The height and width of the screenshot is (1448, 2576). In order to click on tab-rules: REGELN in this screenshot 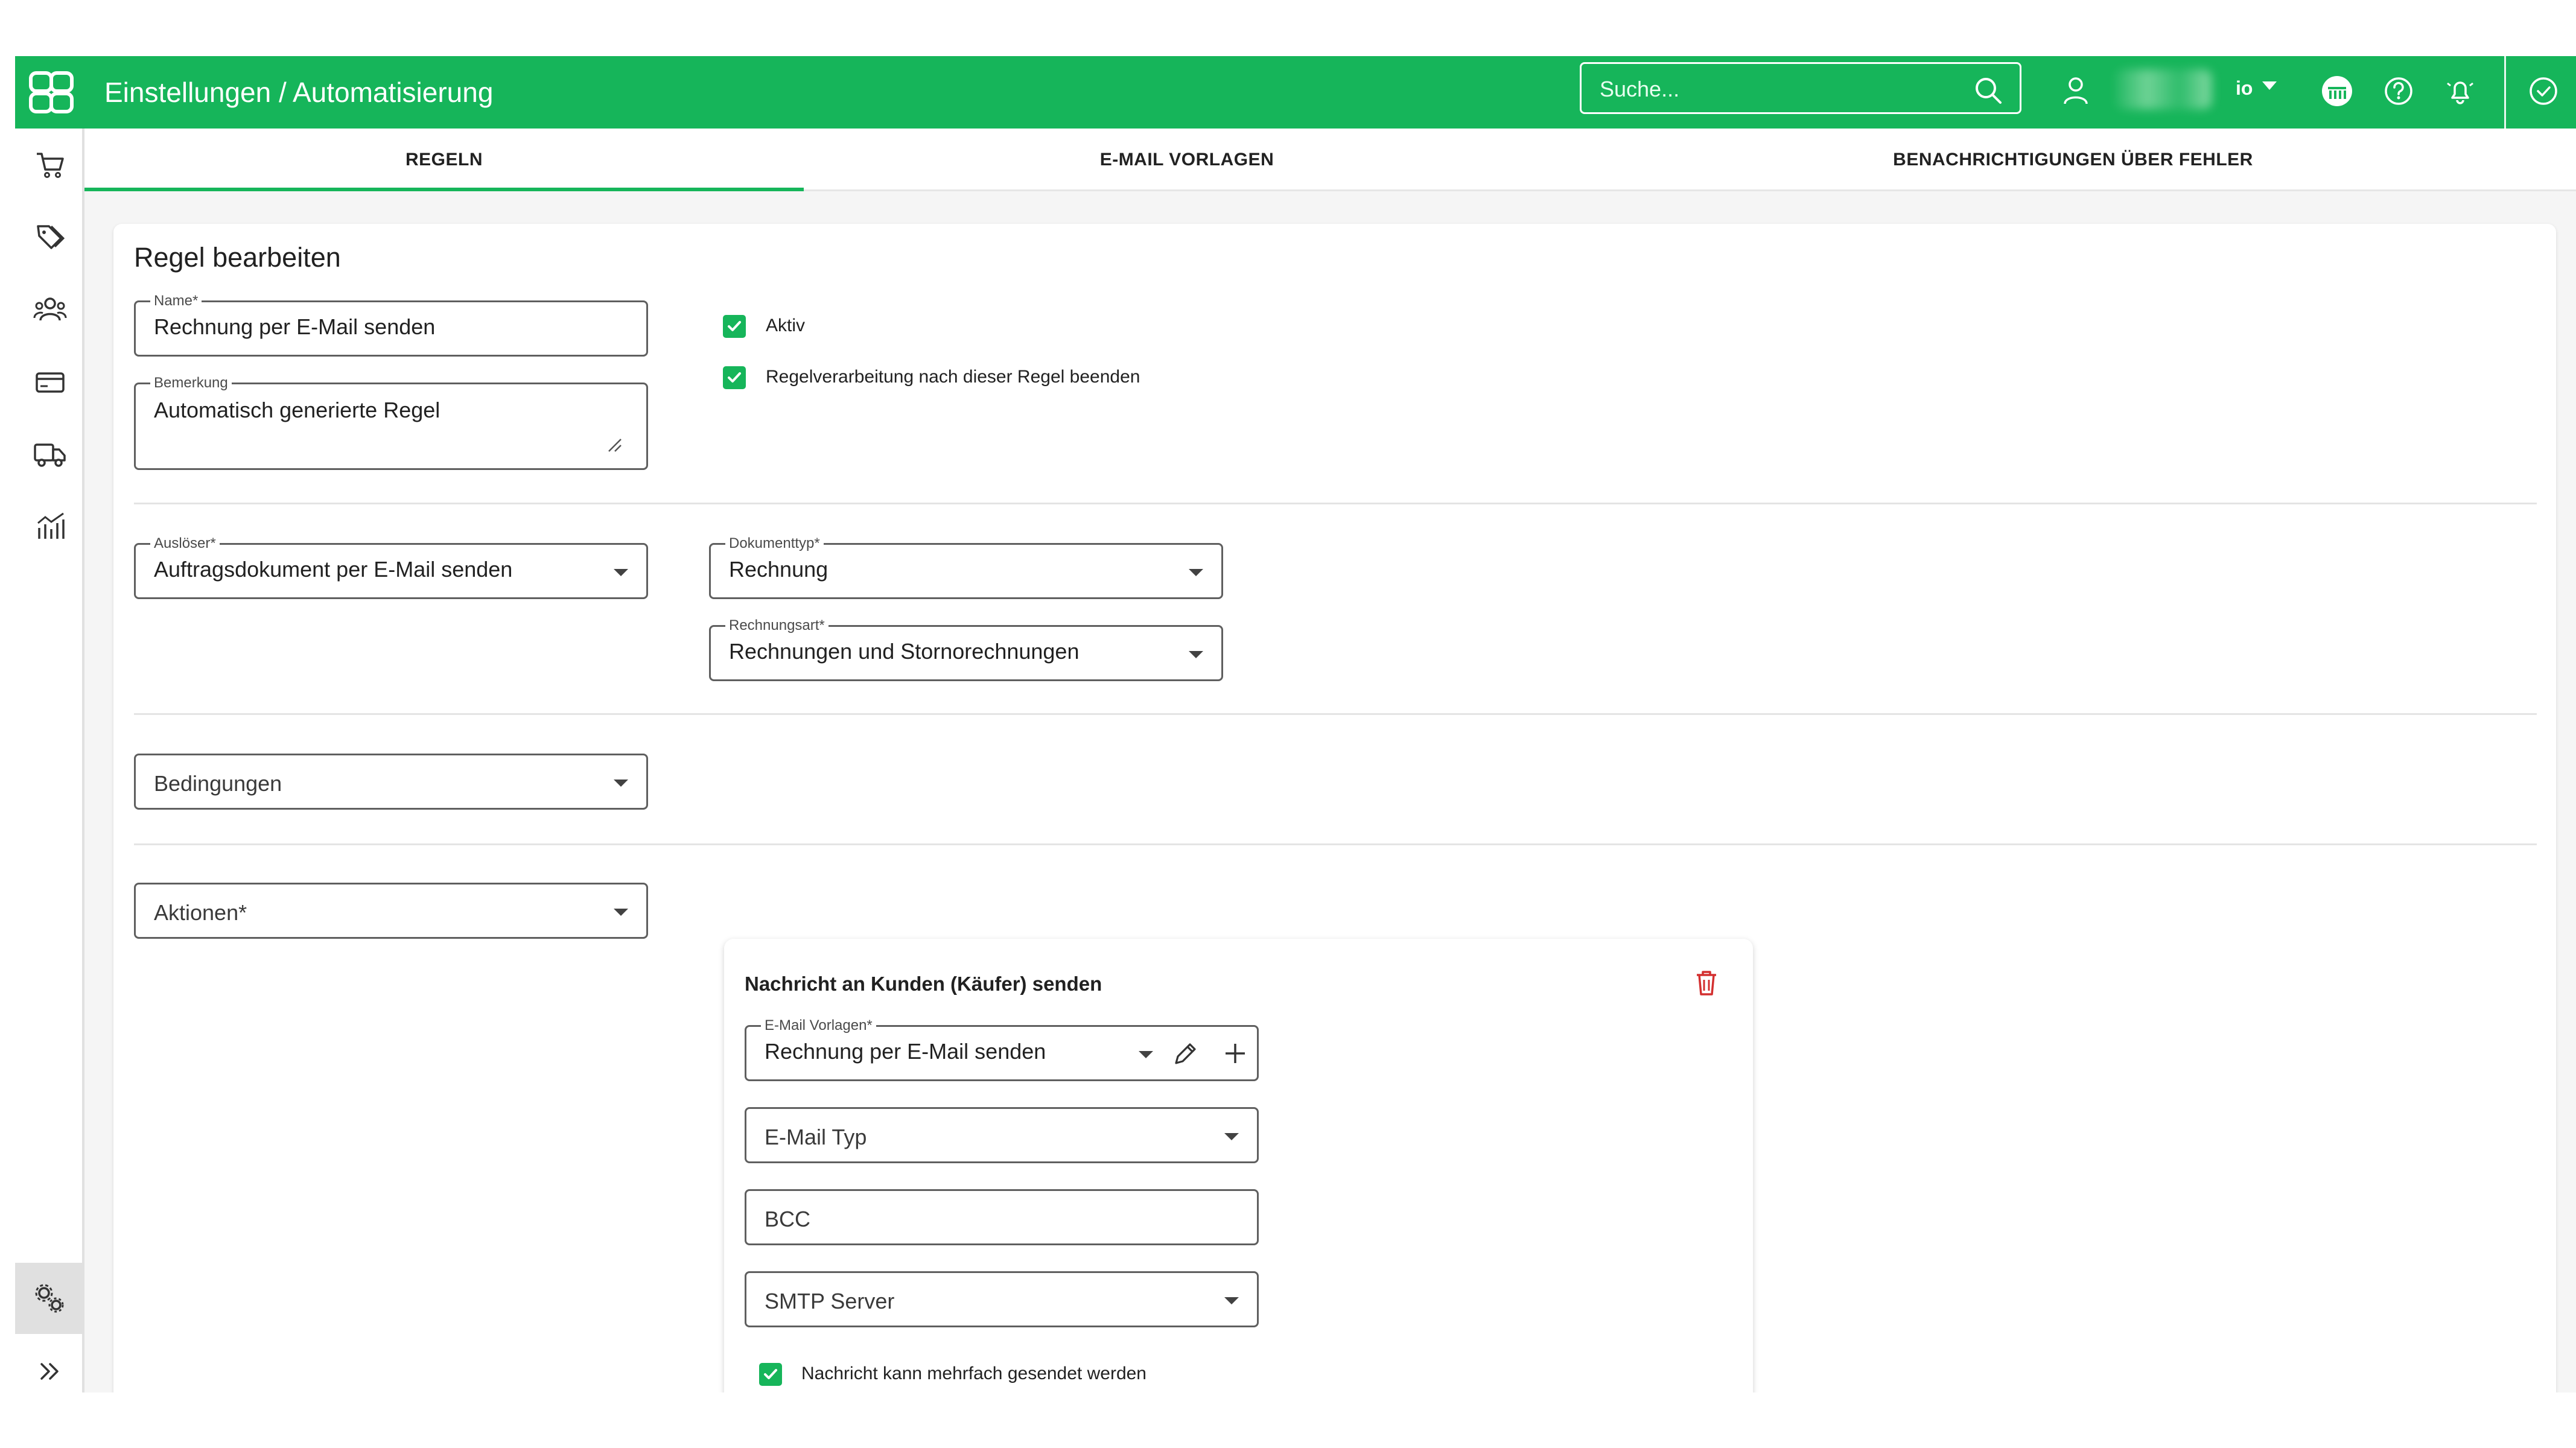, I will do `click(444, 160)`.